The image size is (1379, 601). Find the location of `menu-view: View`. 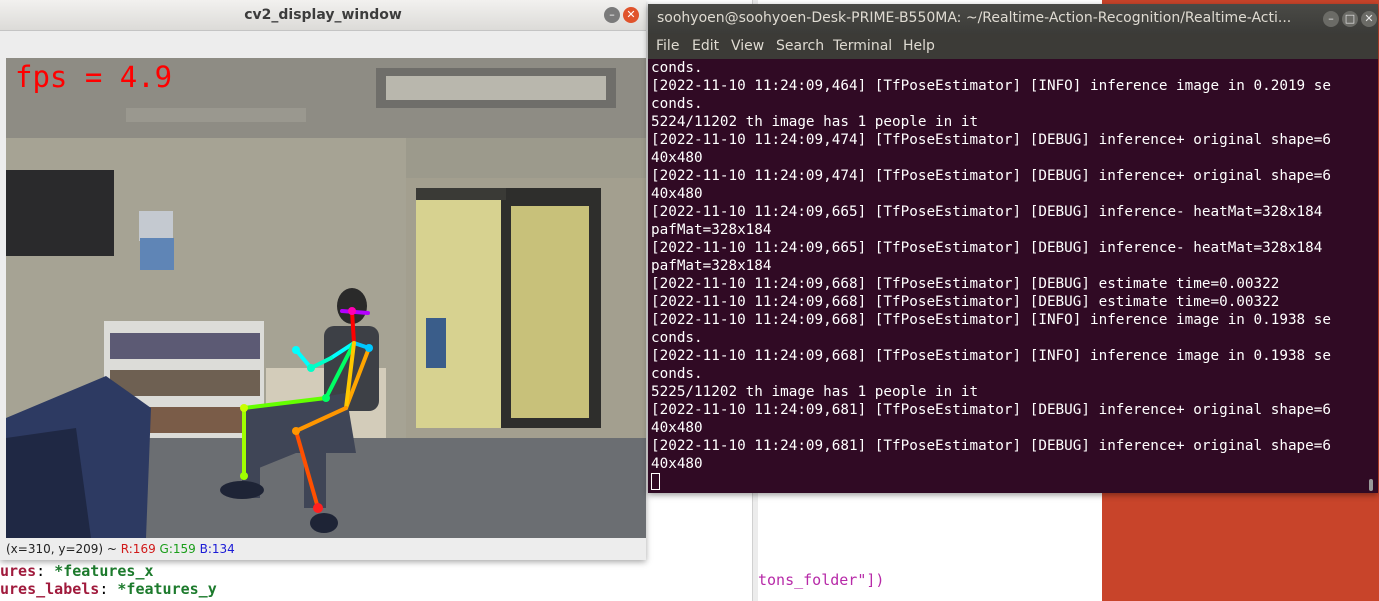

menu-view: View is located at coordinates (747, 46).